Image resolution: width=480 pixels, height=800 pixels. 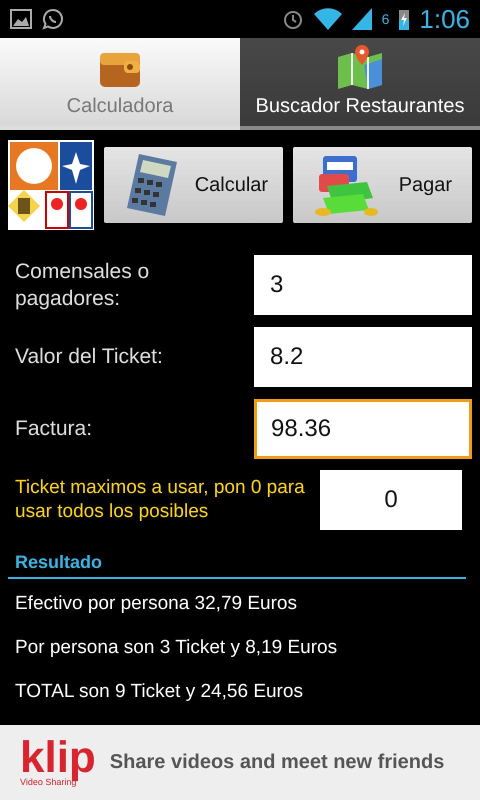 What do you see at coordinates (444, 19) in the screenshot?
I see `clock-time: 1:06` at bounding box center [444, 19].